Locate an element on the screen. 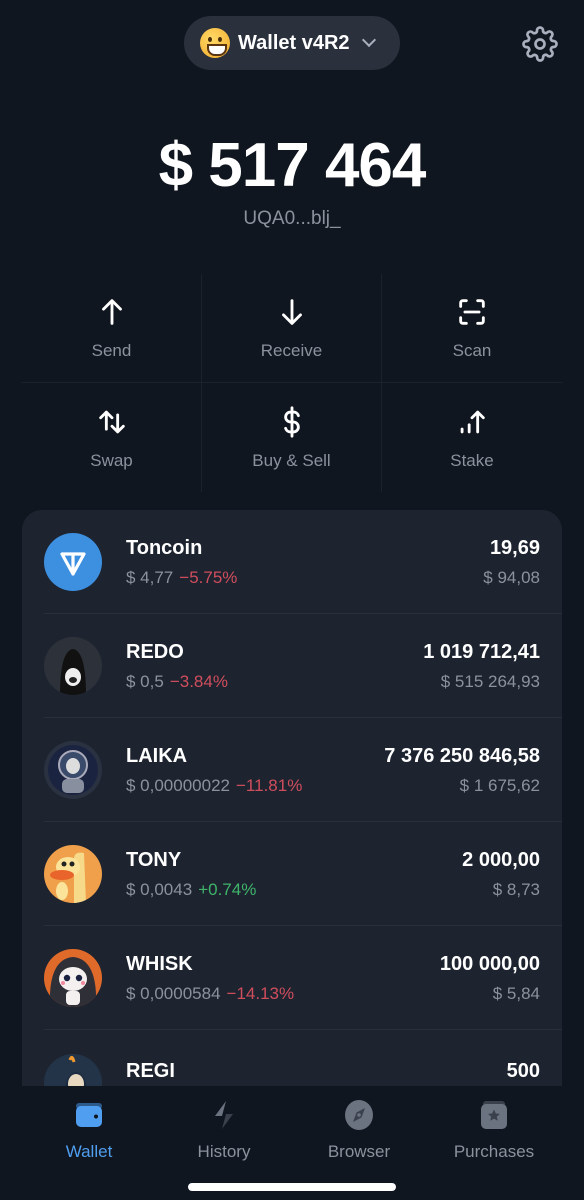 Image resolution: width=584 pixels, height=1200 pixels. token-change: +0.74% is located at coordinates (227, 889).